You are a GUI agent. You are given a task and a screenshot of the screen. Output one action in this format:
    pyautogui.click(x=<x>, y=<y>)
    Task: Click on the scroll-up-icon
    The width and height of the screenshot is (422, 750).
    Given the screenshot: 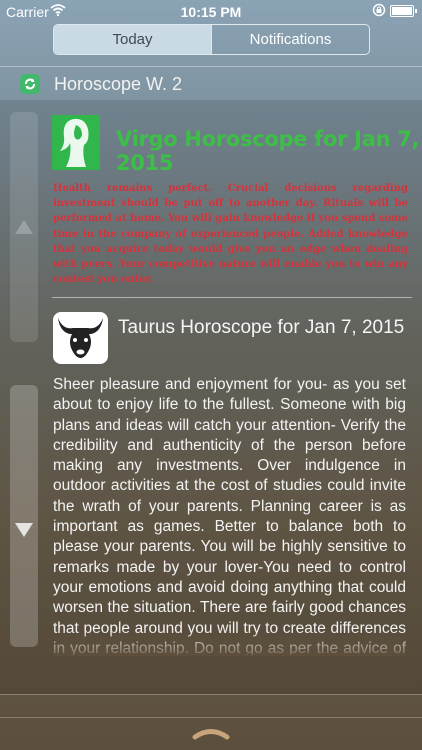 What is the action you would take?
    pyautogui.click(x=24, y=227)
    